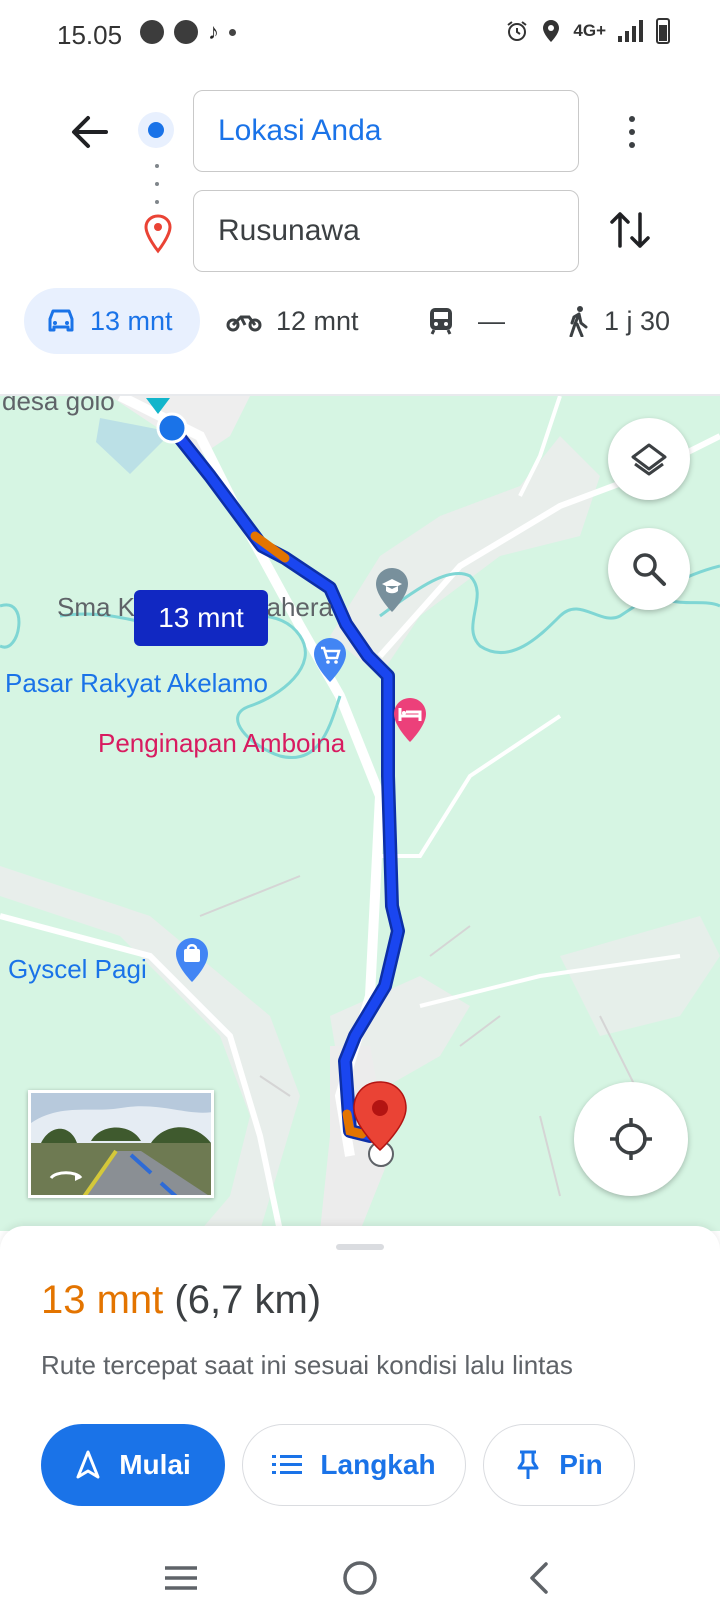 Image resolution: width=720 pixels, height=1612 pixels. I want to click on status-bar: 15.05 ♪ 4G+, so click(360, 33).